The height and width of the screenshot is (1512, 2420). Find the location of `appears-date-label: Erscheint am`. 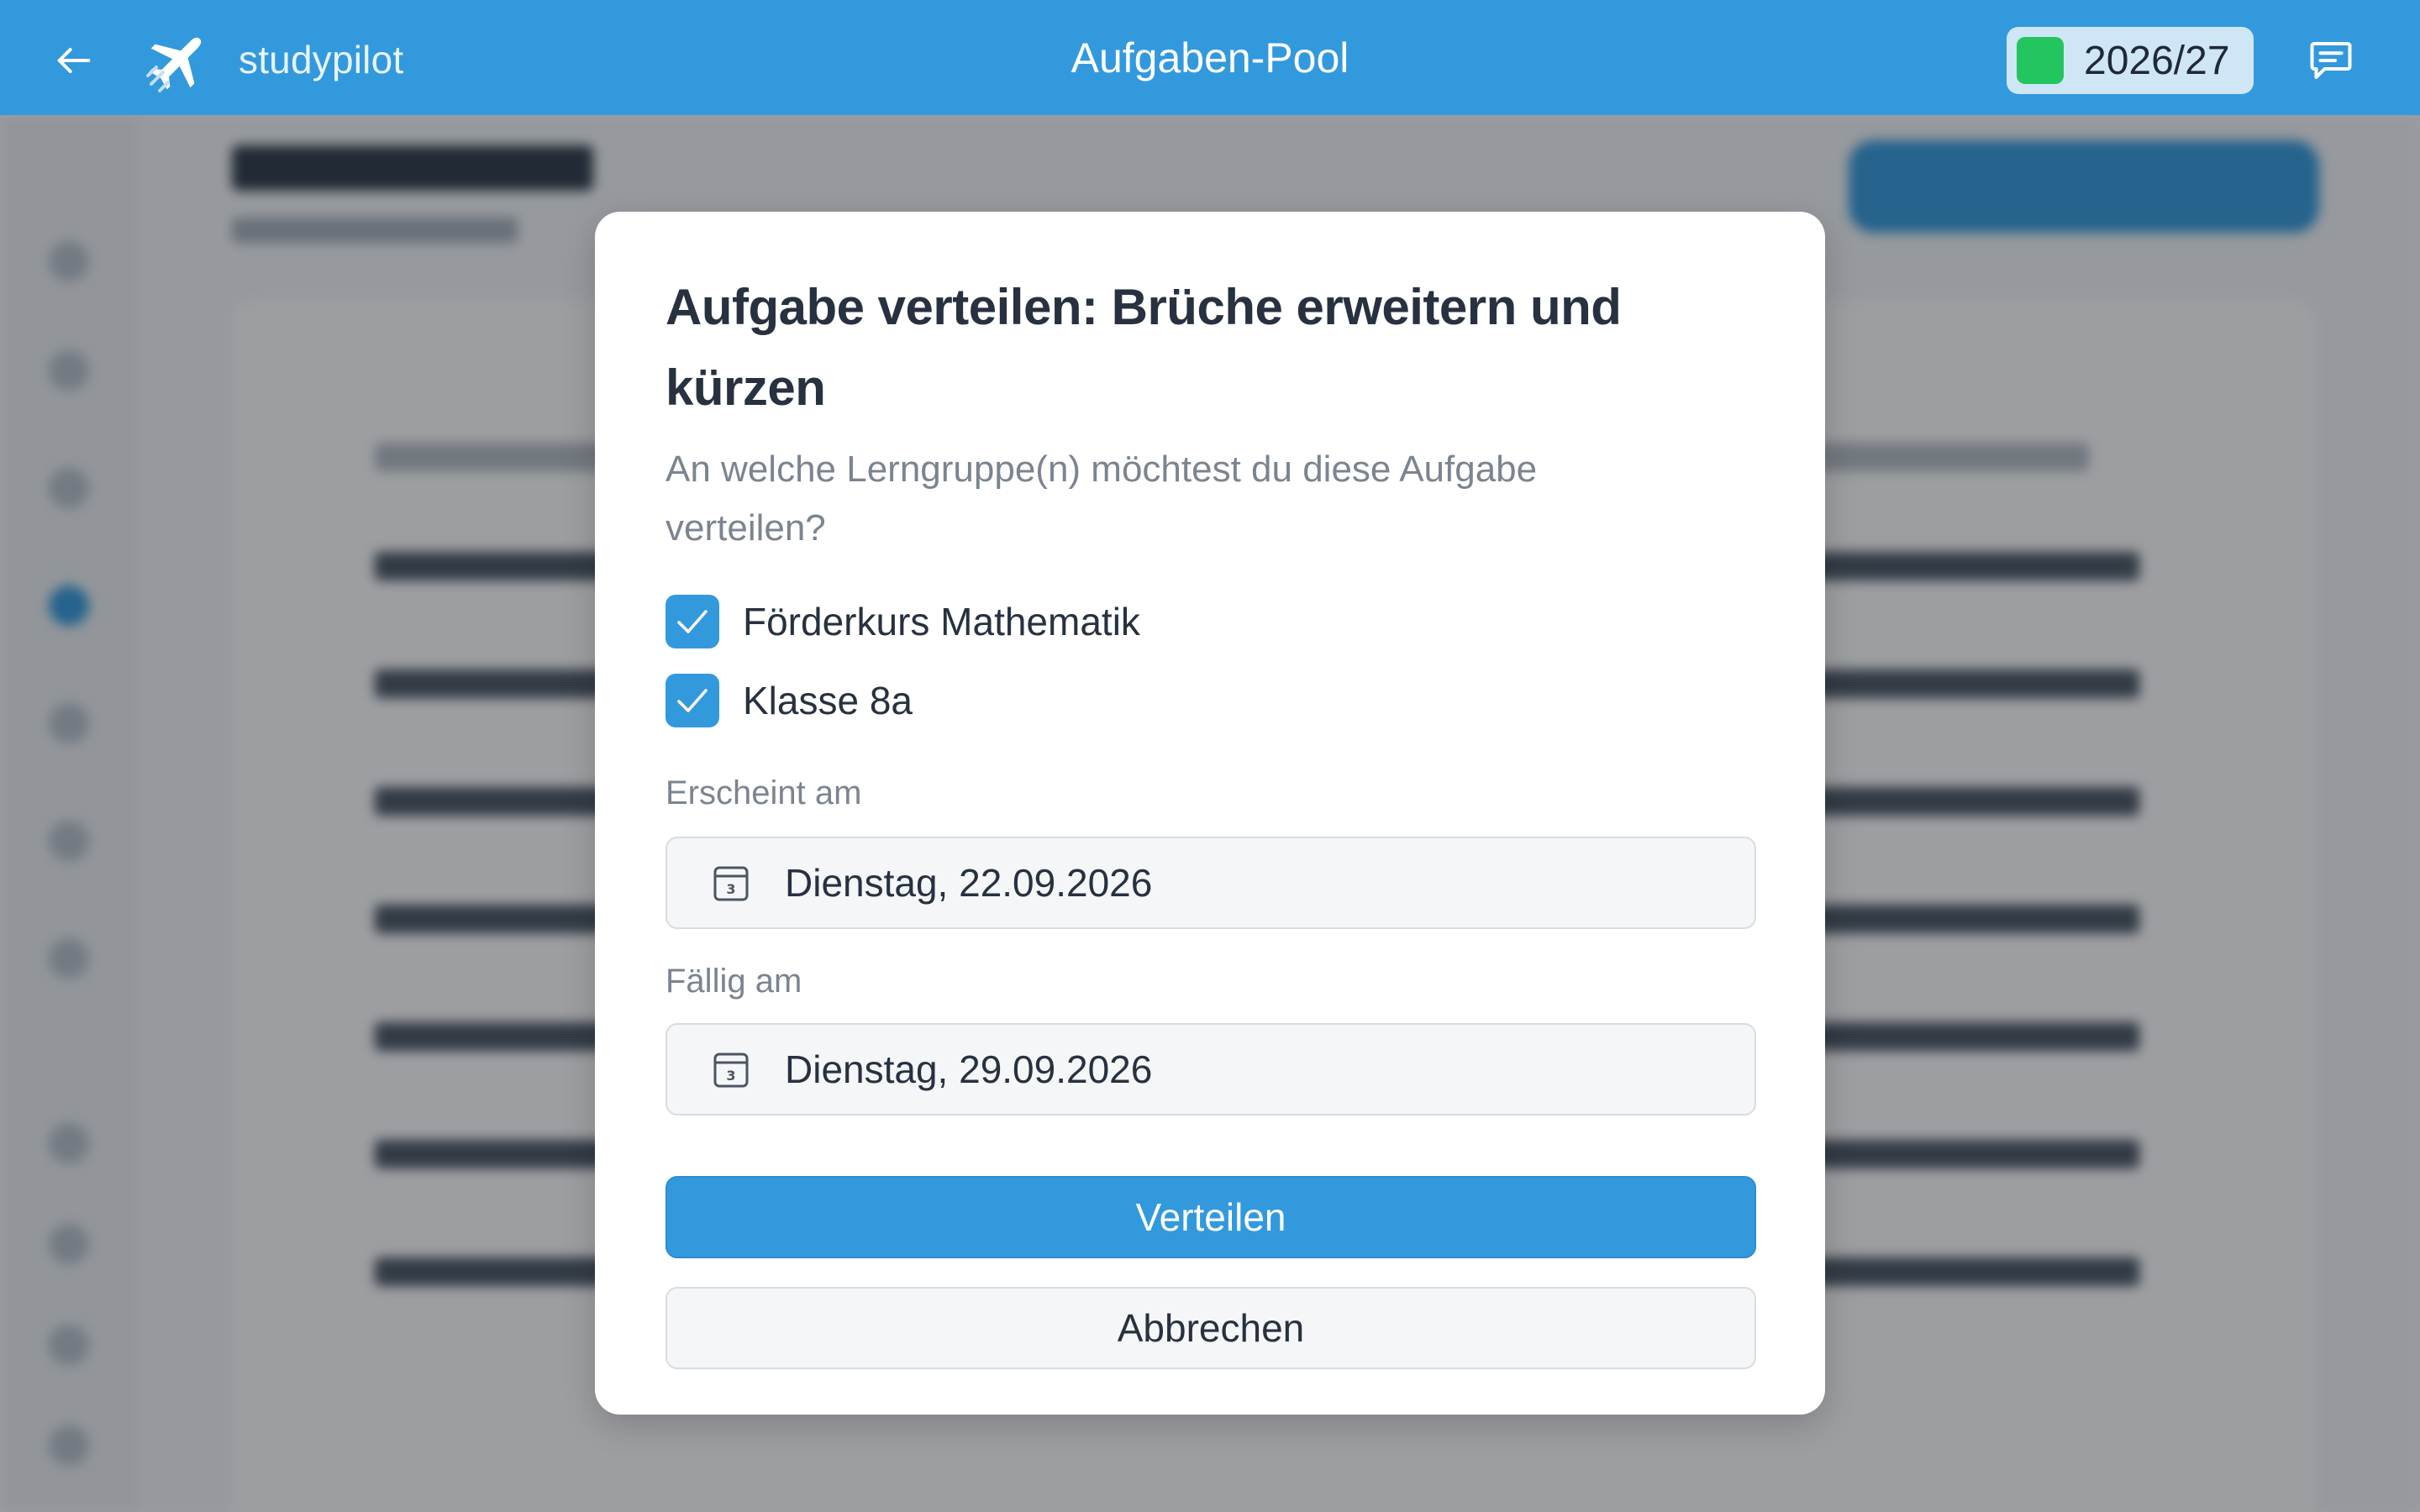

appears-date-label: Erscheint am is located at coordinates (764, 792).